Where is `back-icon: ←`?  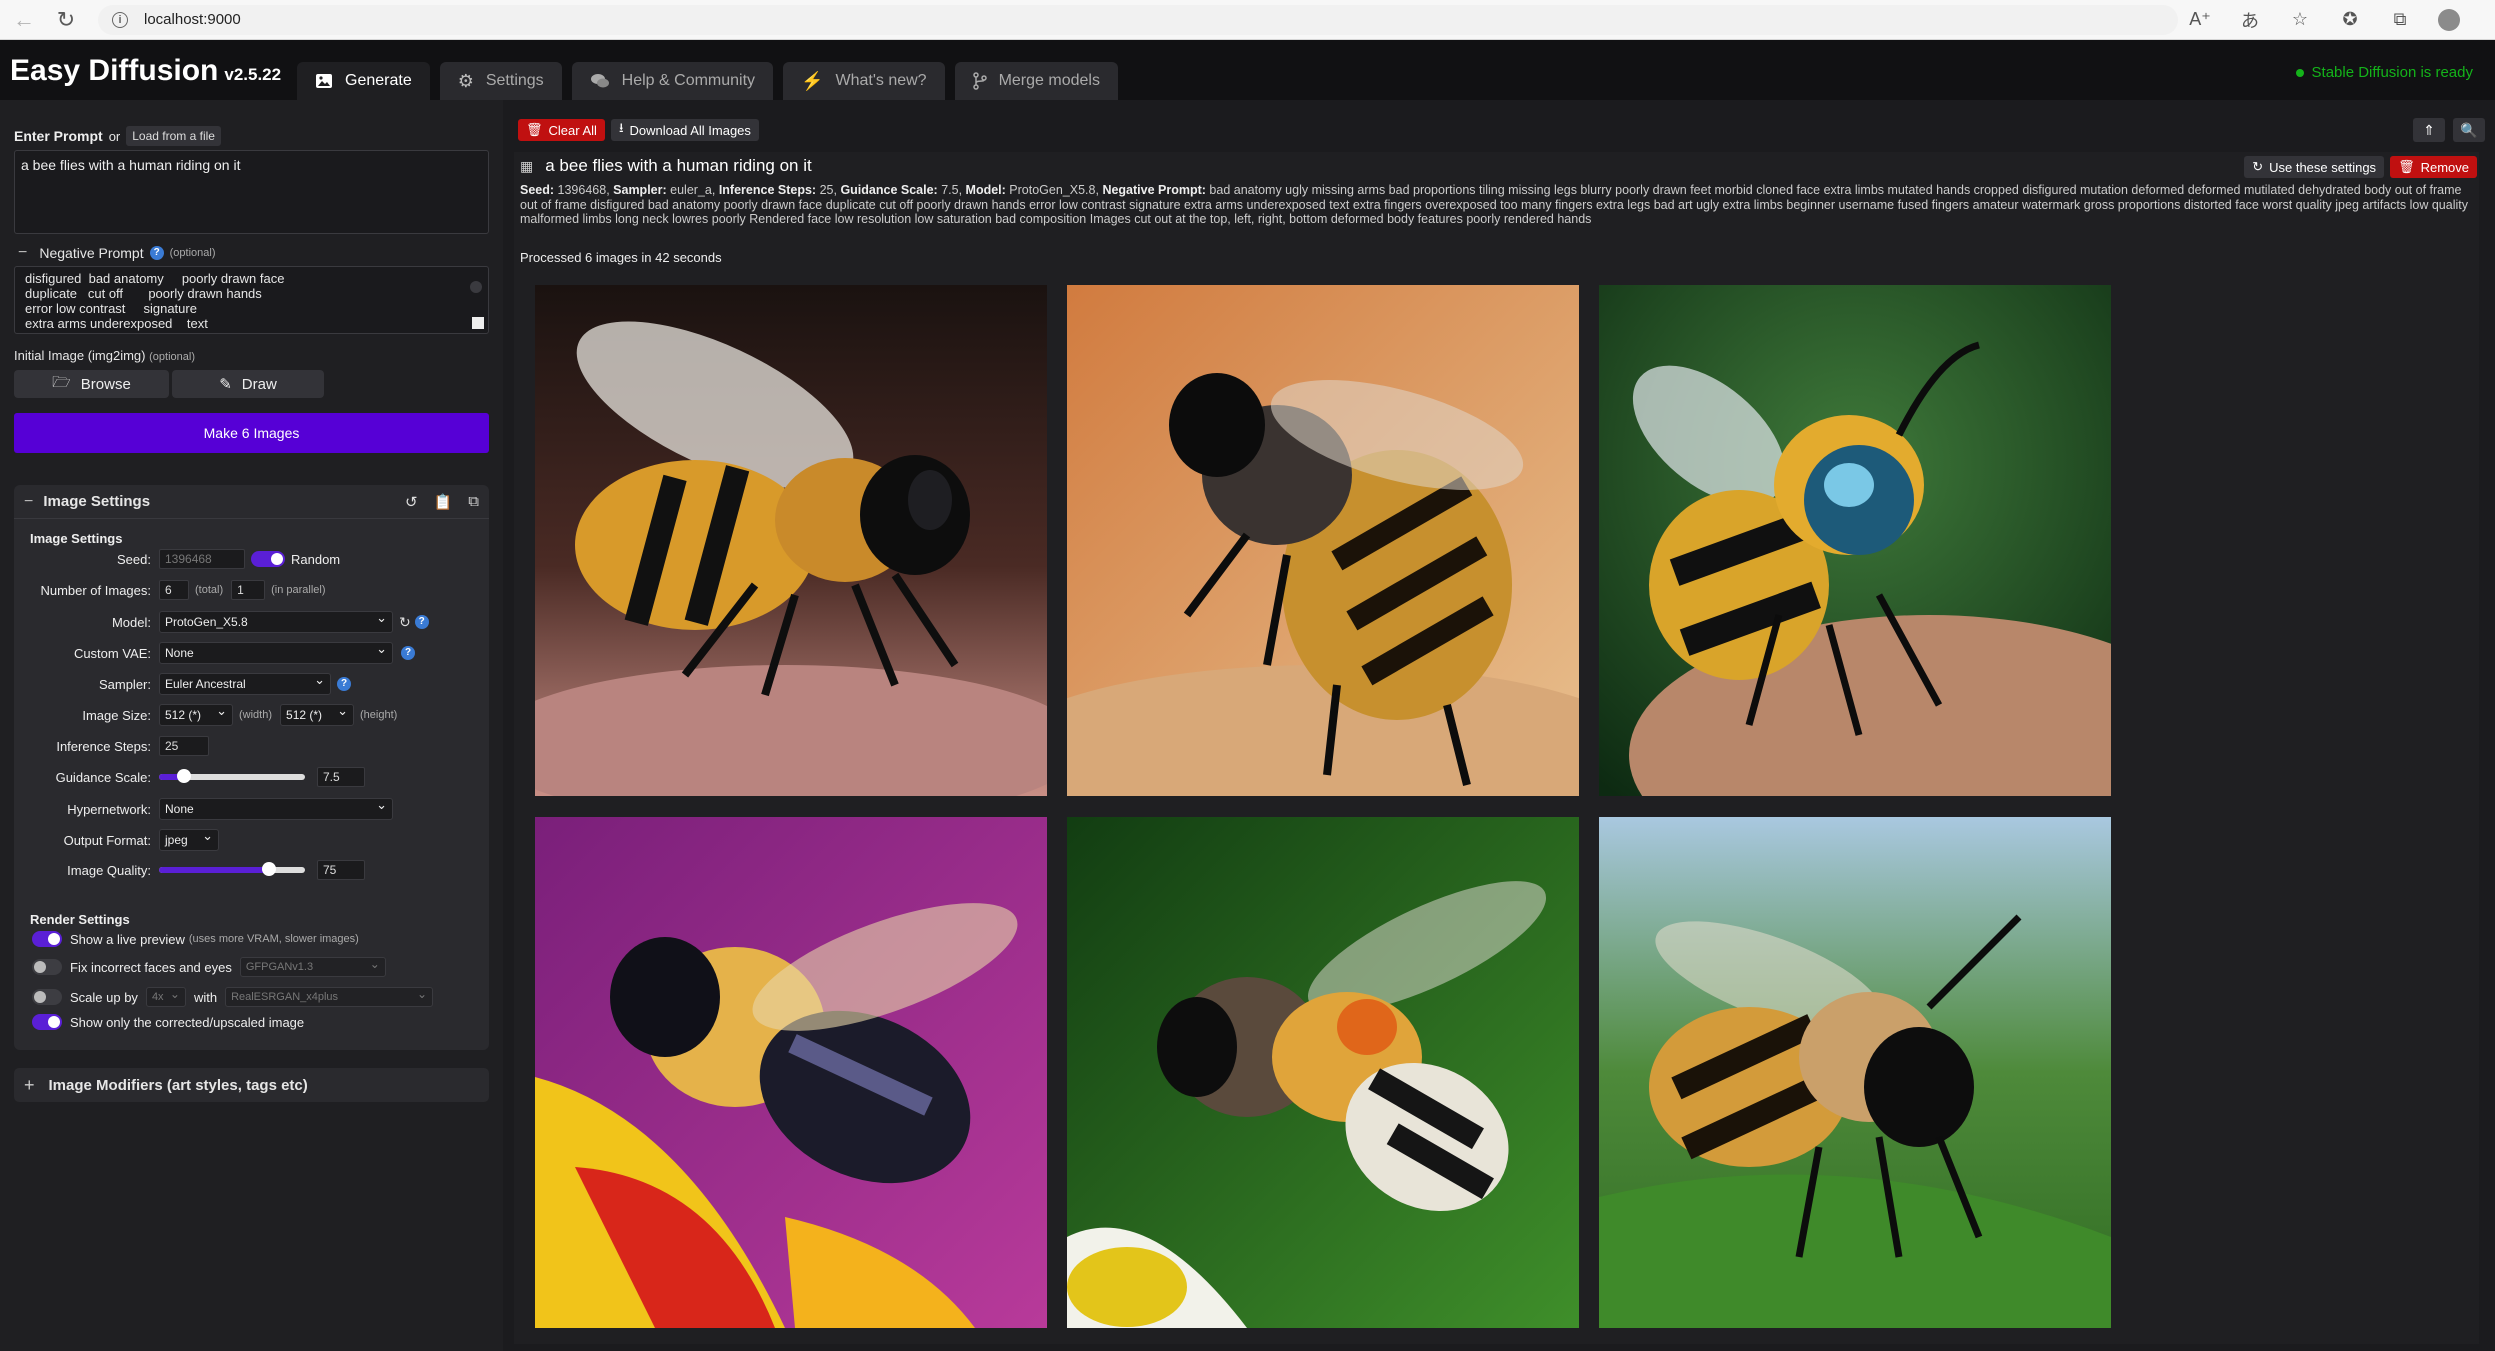 back-icon: ← is located at coordinates (24, 20).